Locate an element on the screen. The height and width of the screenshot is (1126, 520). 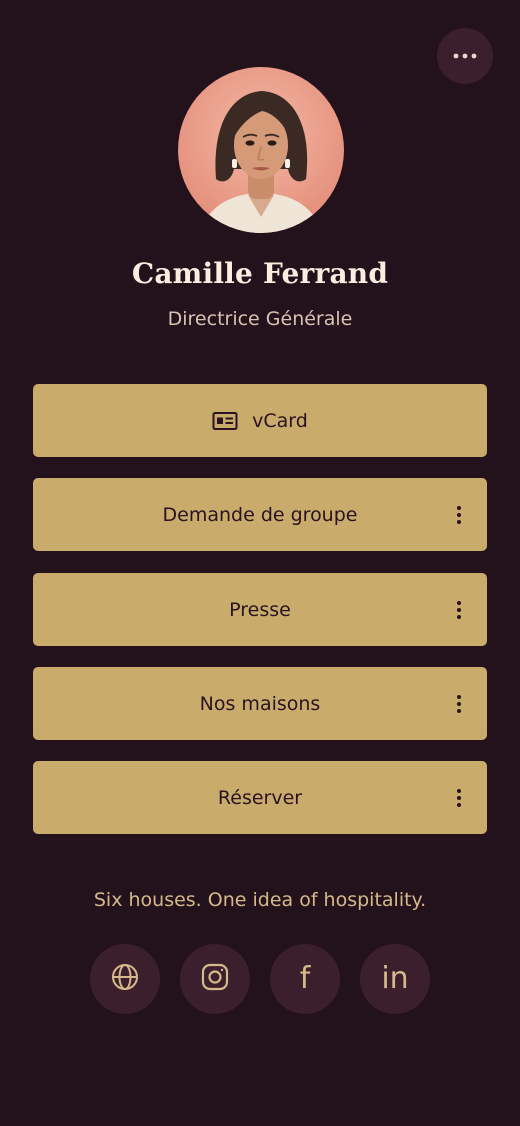
globe-icon is located at coordinates (125, 979).